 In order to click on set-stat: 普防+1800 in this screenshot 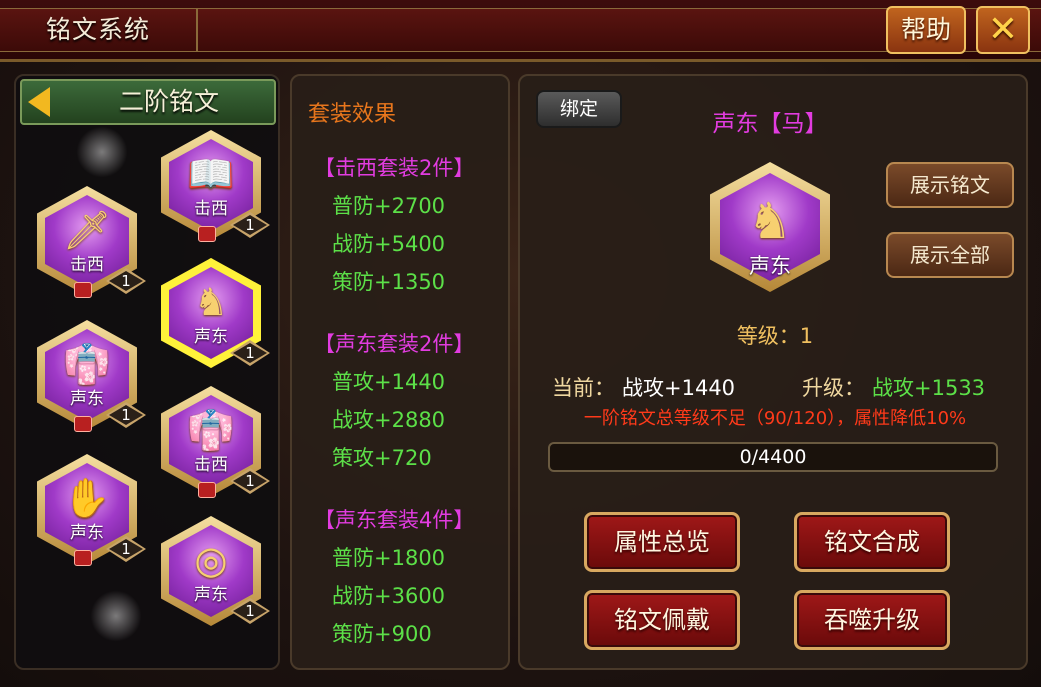, I will do `click(389, 558)`.